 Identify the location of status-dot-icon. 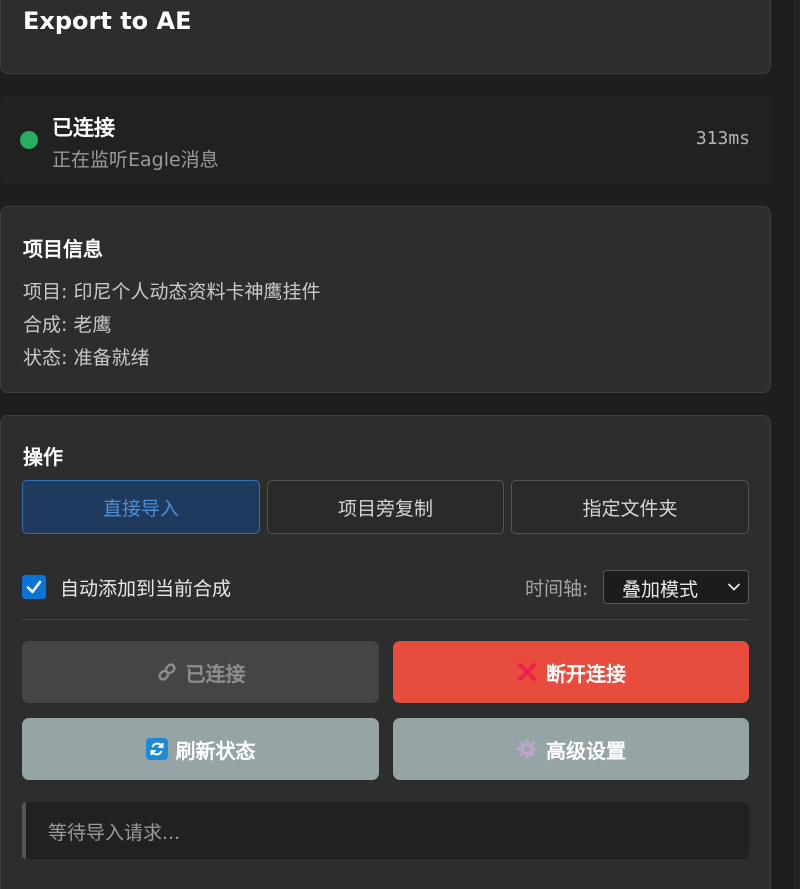
(29, 140).